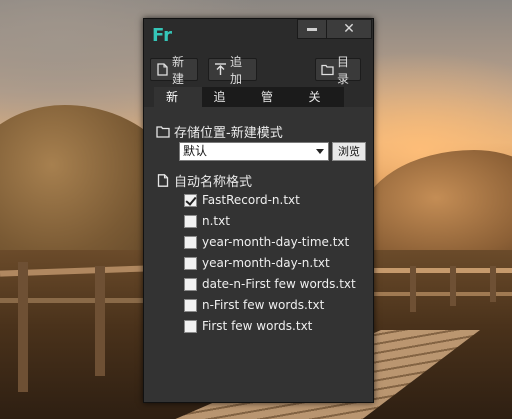 This screenshot has height=419, width=512. I want to click on directory-button-label: 目录, so click(343, 70).